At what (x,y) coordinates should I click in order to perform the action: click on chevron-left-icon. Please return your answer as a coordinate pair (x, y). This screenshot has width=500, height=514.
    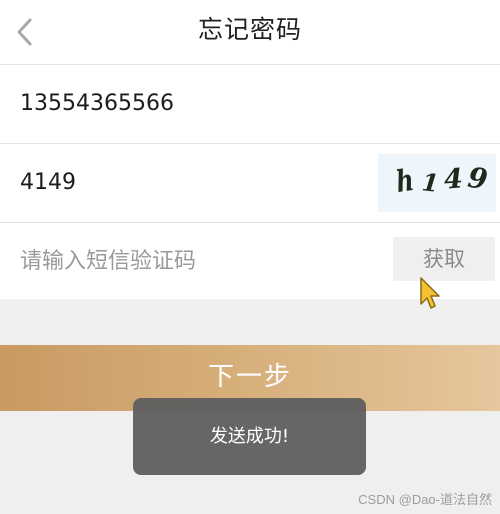
    Looking at the image, I should click on (24, 32).